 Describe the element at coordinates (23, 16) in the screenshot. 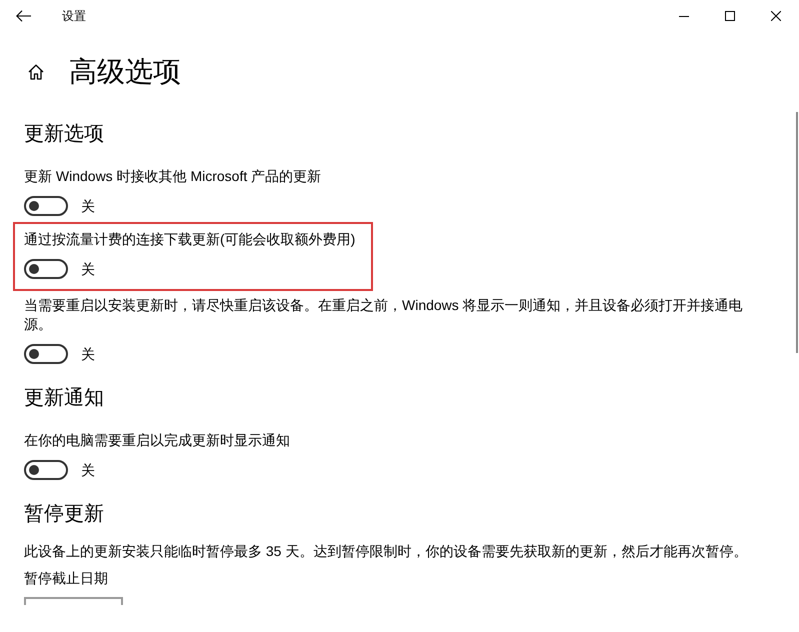

I see `back-icon` at that location.